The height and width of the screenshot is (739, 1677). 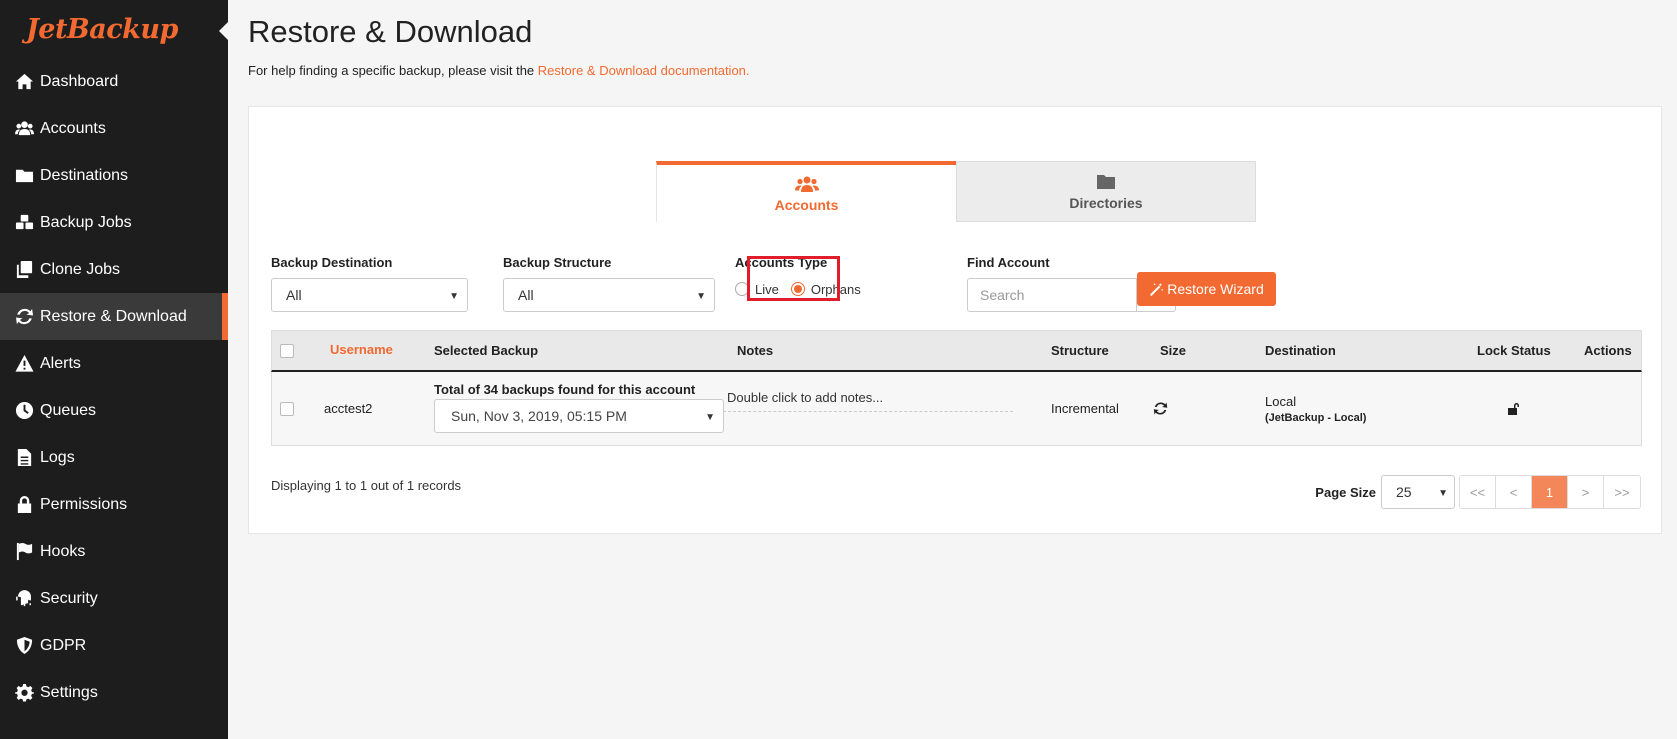 I want to click on filter-label: Backup Structure, so click(x=557, y=262).